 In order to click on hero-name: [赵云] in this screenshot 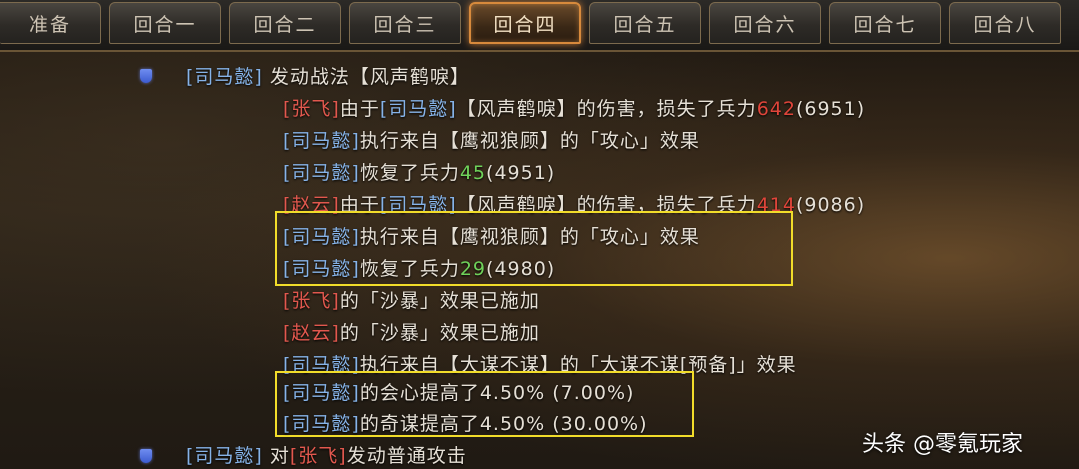, I will do `click(311, 333)`.